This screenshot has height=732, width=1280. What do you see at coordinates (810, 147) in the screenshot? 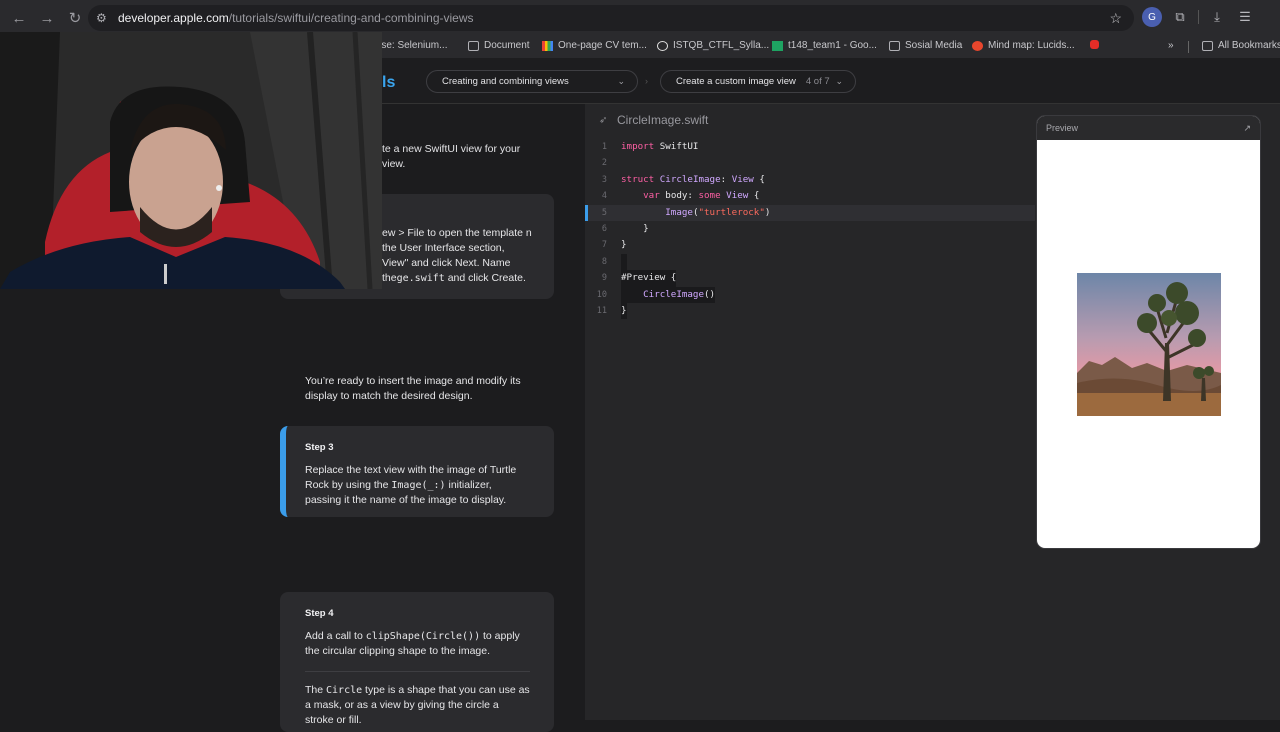
I see `code-line: 1 import SwiftUI` at bounding box center [810, 147].